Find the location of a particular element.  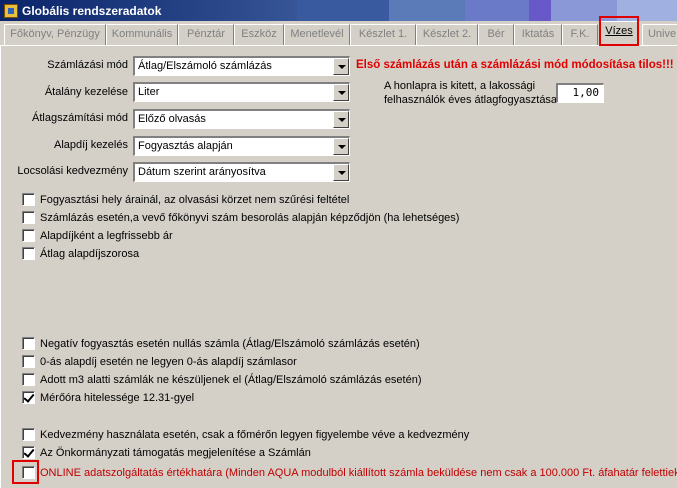

tab-menetlevel: Menetlevél is located at coordinates (317, 34).